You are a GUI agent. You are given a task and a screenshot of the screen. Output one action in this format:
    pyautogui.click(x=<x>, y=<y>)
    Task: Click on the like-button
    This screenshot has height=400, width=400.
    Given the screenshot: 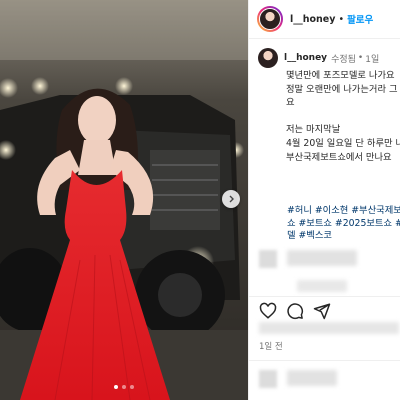 What is the action you would take?
    pyautogui.click(x=268, y=311)
    